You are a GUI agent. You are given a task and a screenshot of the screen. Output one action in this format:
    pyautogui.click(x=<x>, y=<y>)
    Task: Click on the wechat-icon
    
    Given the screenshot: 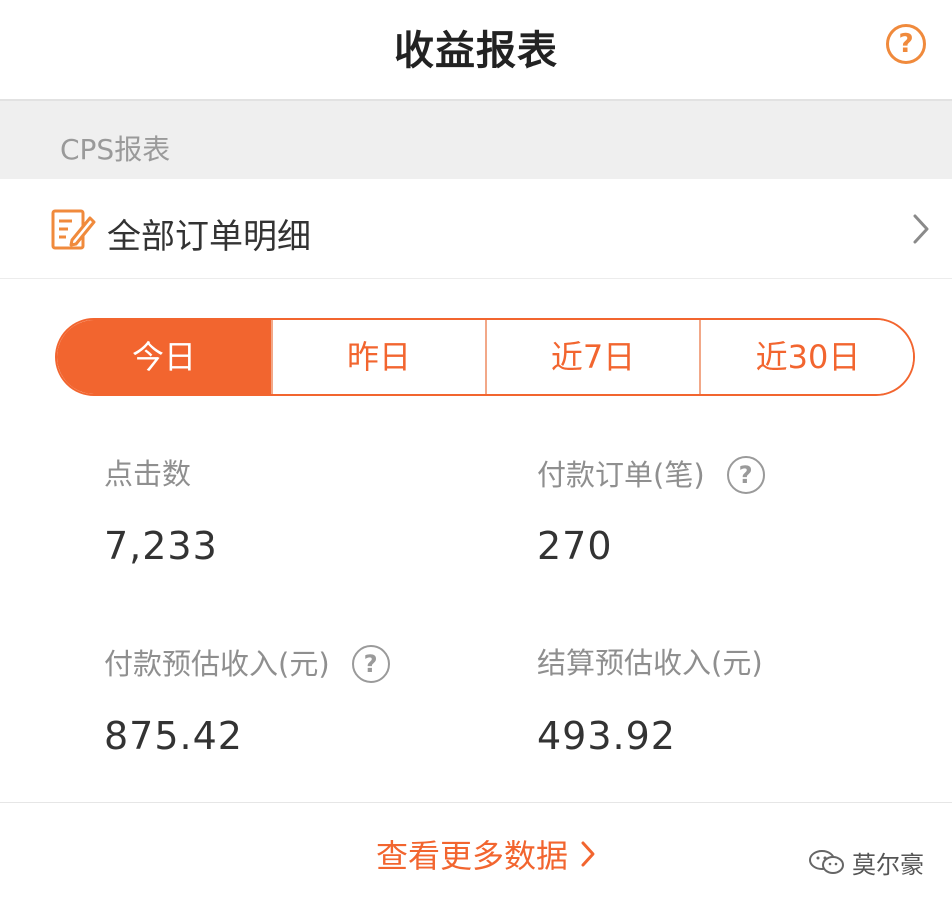 What is the action you would take?
    pyautogui.click(x=826, y=862)
    